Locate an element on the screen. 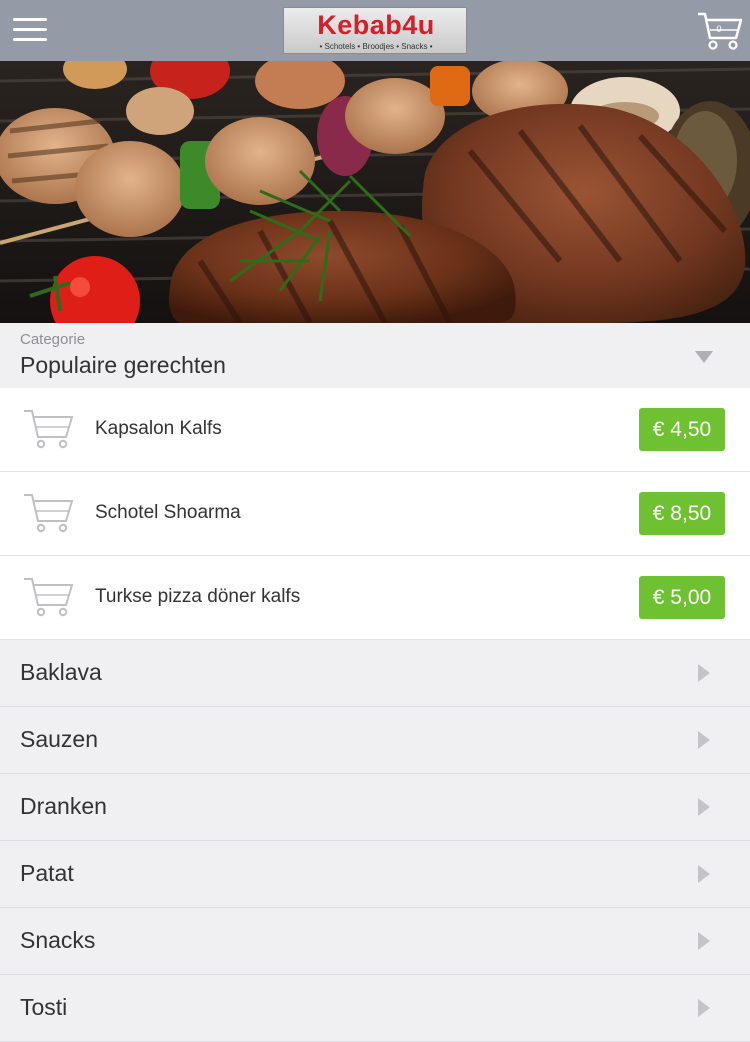  shopping-cart-icon: 0 is located at coordinates (720, 31).